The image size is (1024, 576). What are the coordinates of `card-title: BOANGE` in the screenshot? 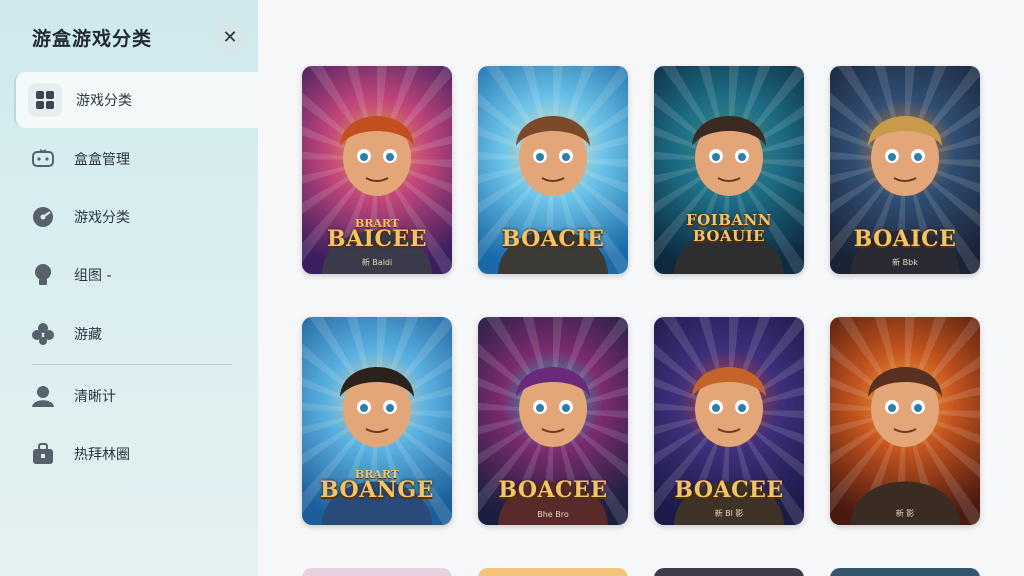 It's located at (377, 490).